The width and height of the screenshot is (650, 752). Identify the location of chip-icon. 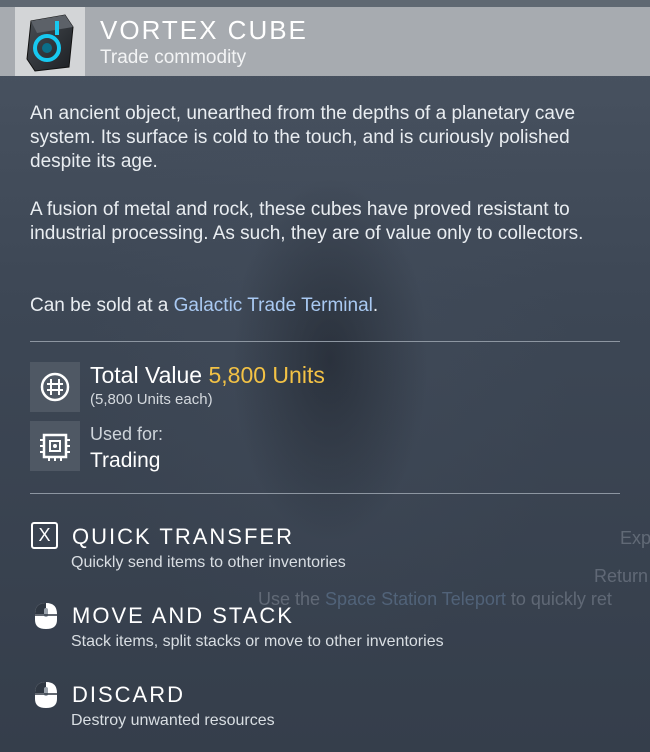
(55, 447).